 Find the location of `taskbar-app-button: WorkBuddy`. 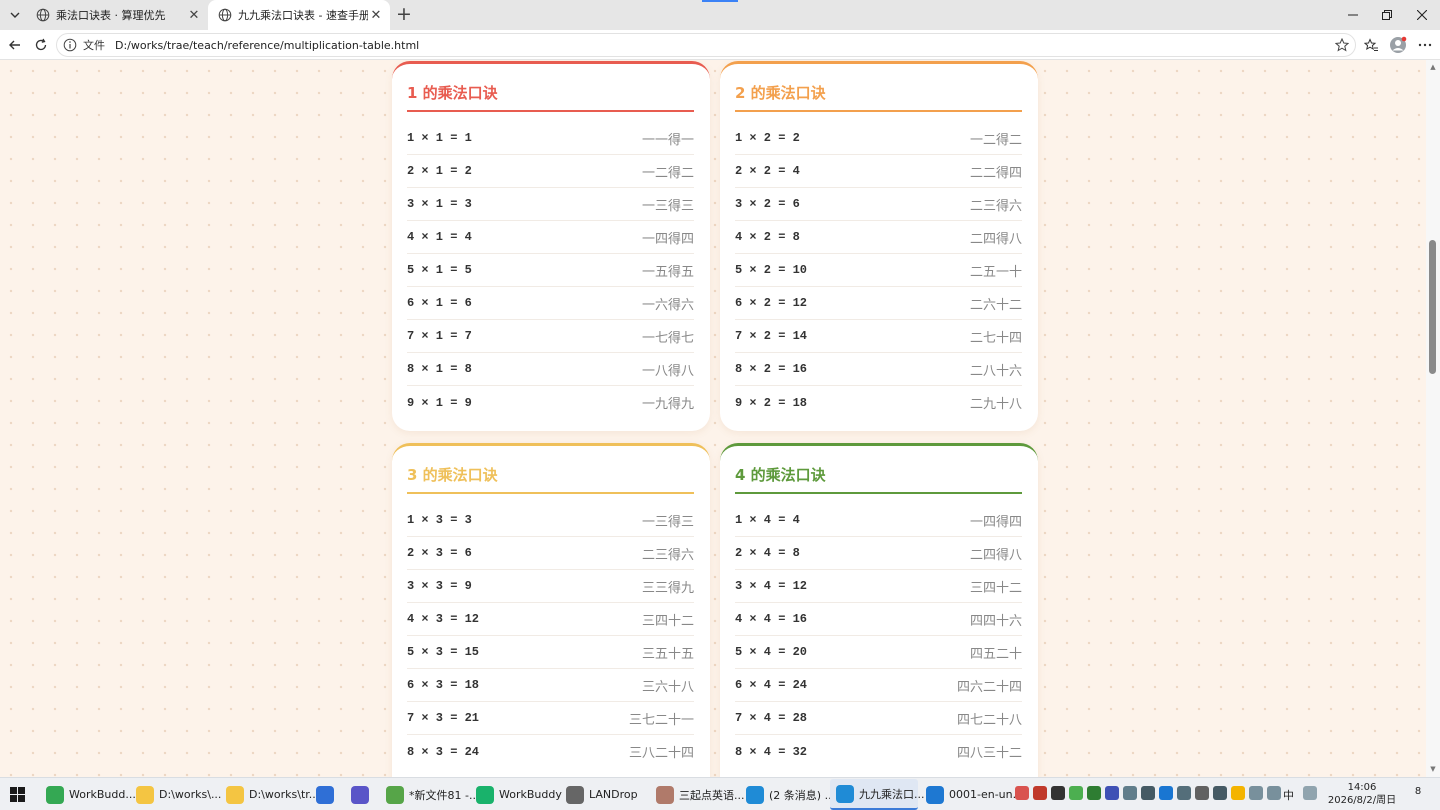

taskbar-app-button: WorkBuddy is located at coordinates (516, 794).